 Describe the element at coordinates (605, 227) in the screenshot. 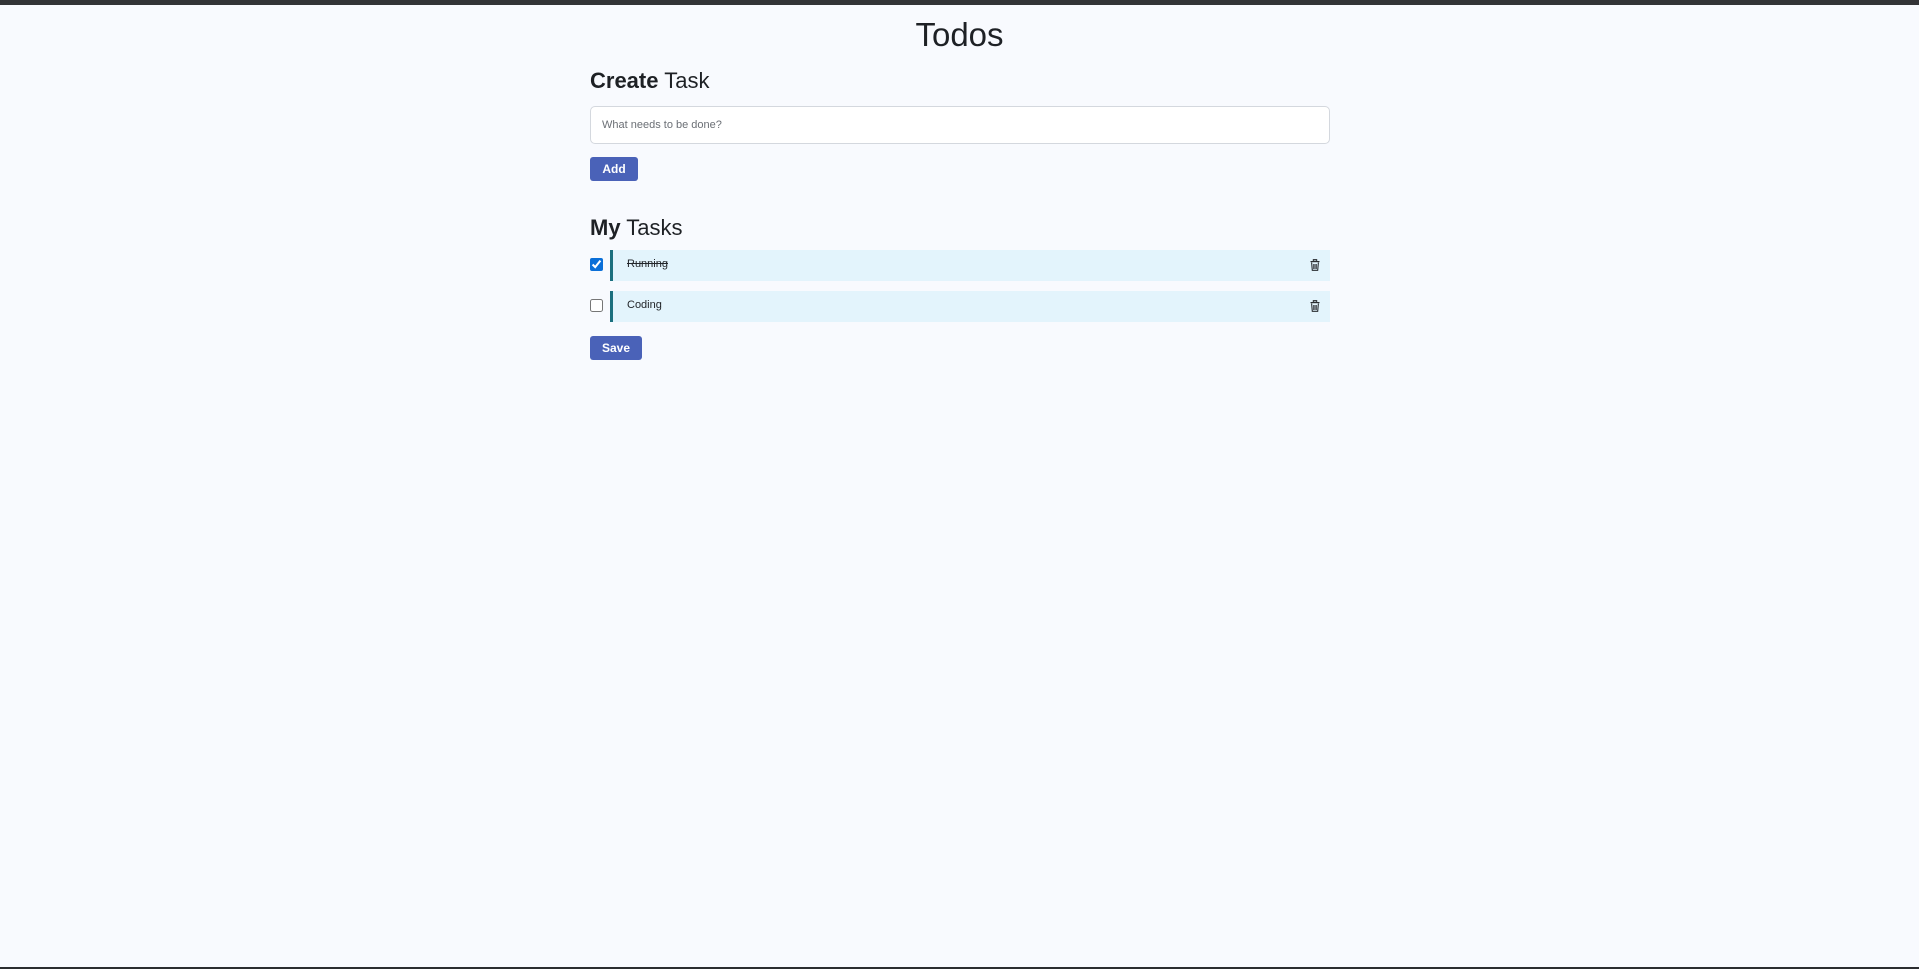

I see `tasks-heading-bold: My` at that location.